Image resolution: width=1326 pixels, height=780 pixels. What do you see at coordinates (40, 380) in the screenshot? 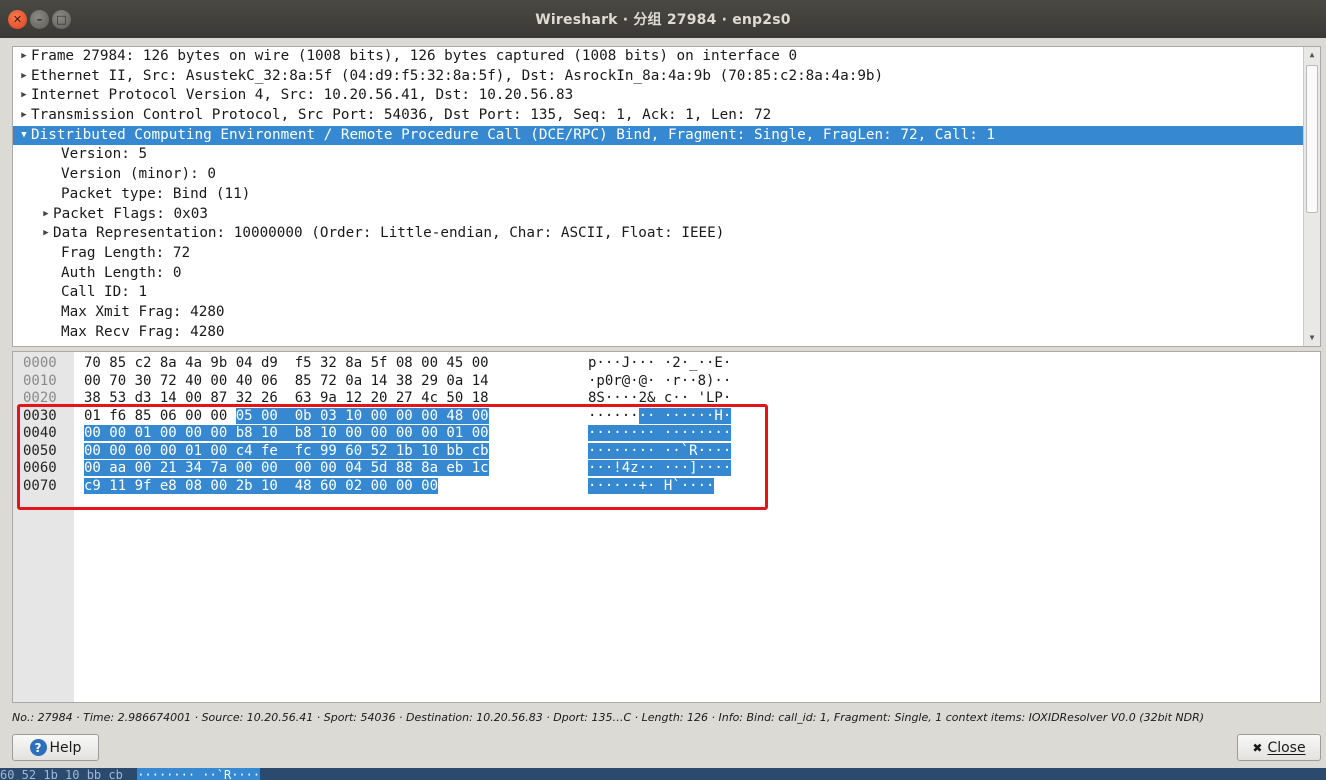
I see `hex-offset: 0010` at bounding box center [40, 380].